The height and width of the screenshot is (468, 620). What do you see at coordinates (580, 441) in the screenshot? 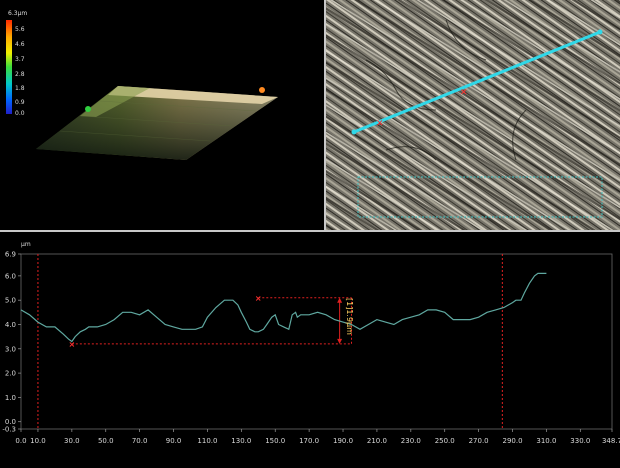
I see `x-tick-label: 330.0` at bounding box center [580, 441].